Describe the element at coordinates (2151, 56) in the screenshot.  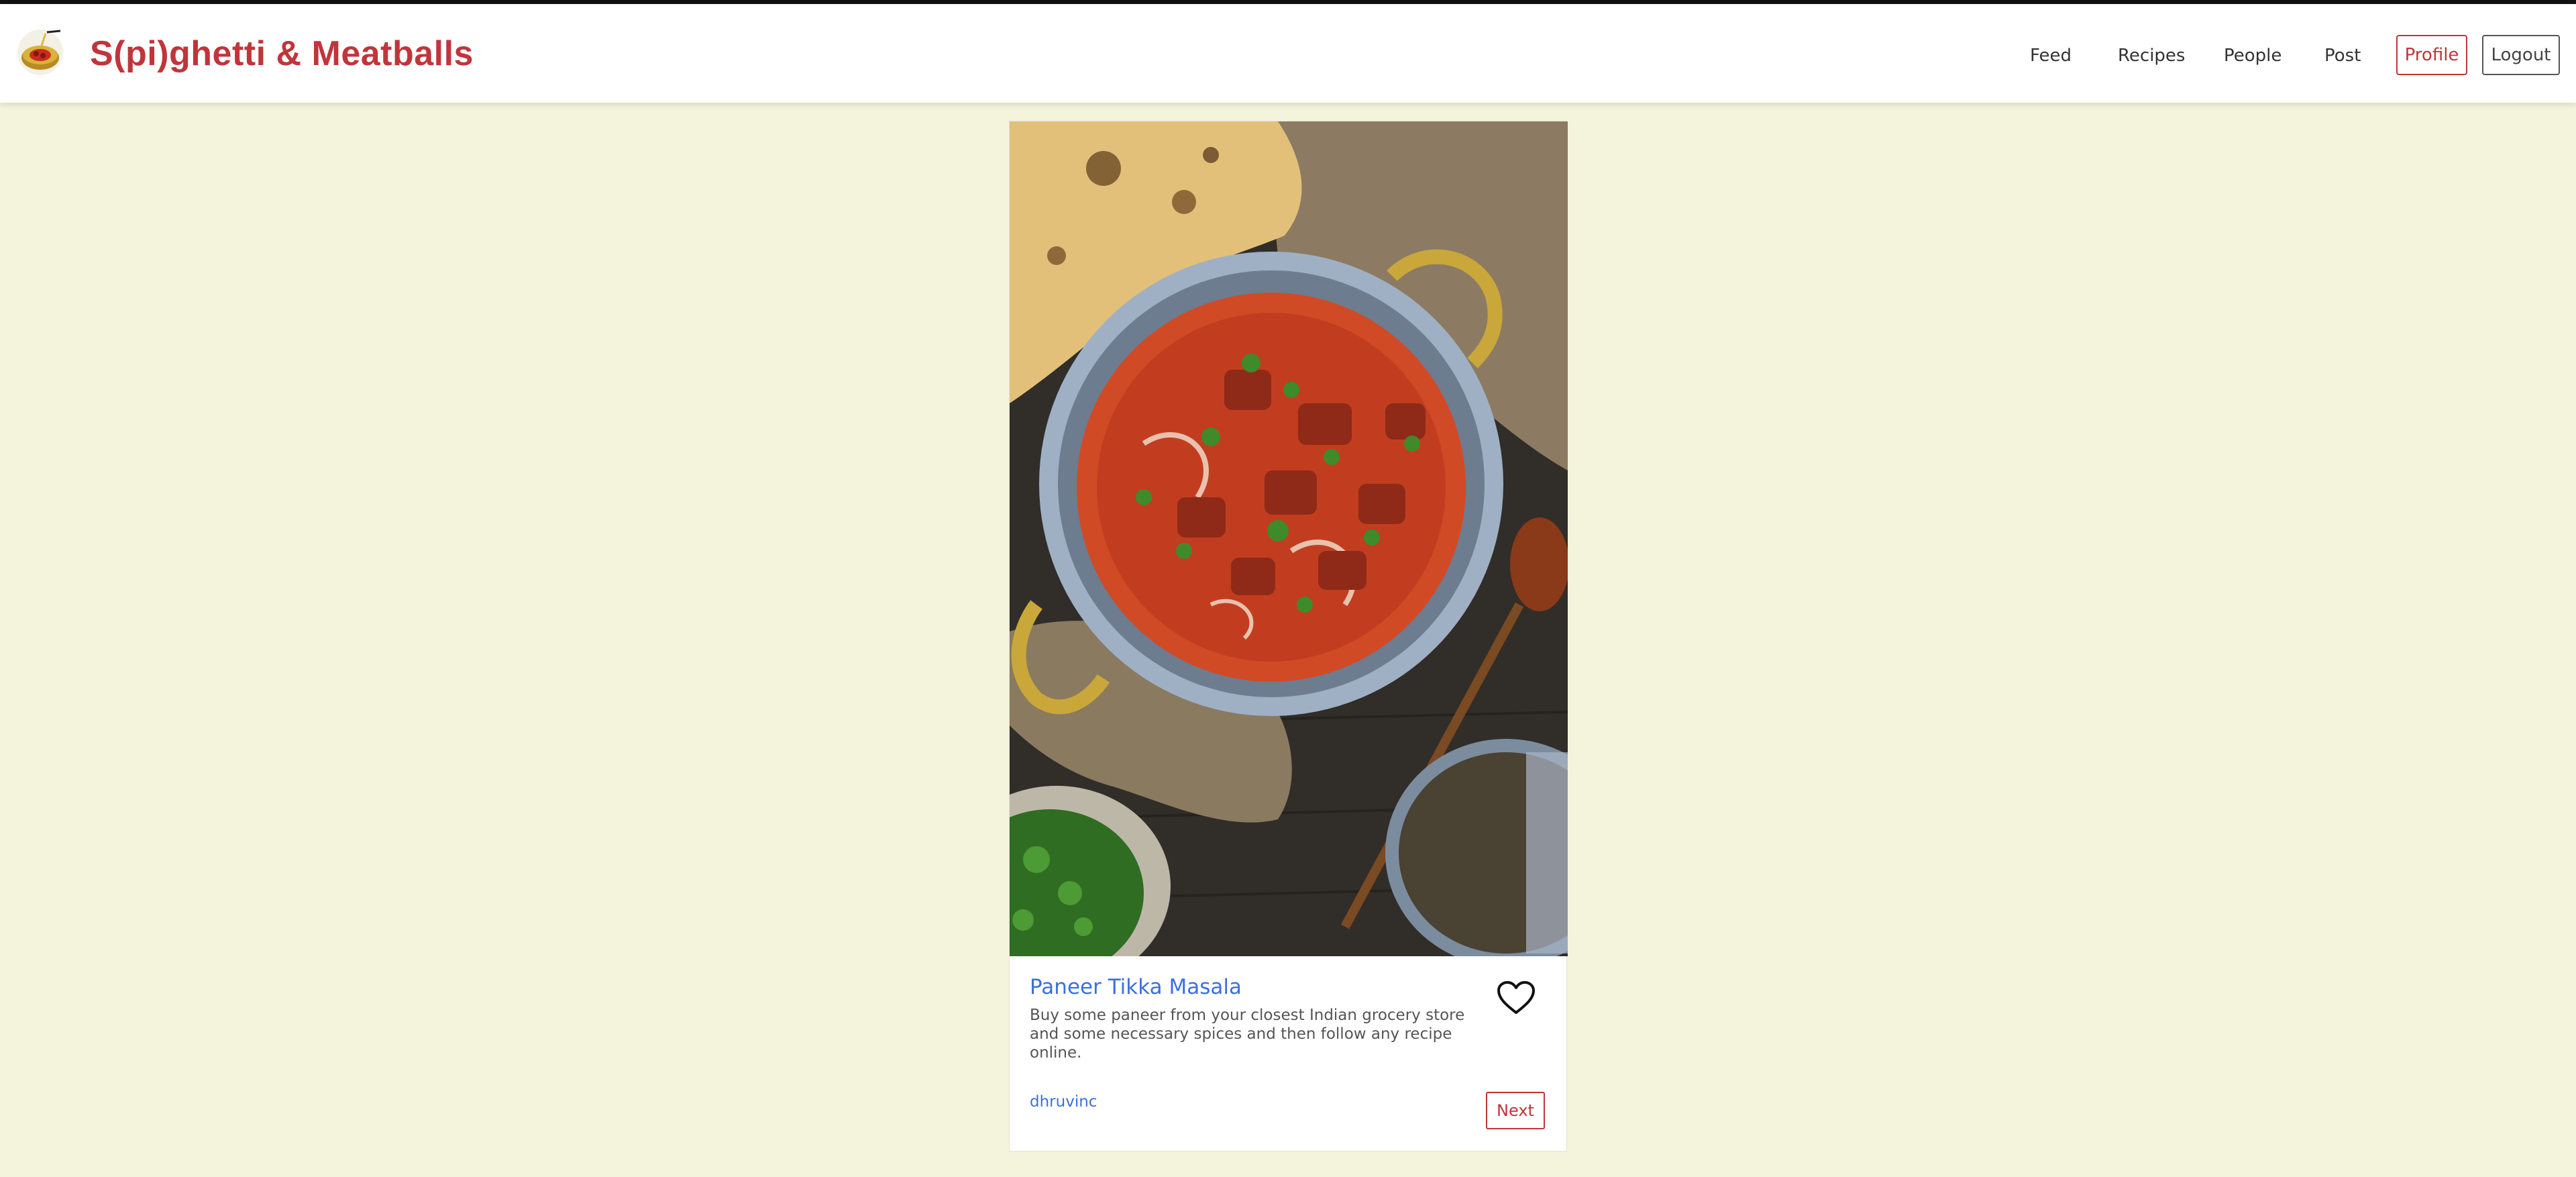
I see `nav-recipes: Recipes` at that location.